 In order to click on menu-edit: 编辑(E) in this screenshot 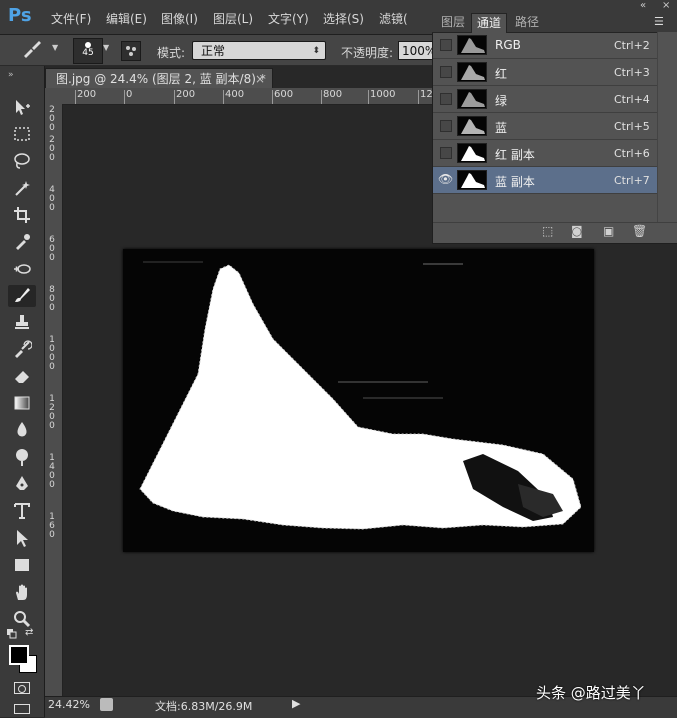, I will do `click(126, 18)`.